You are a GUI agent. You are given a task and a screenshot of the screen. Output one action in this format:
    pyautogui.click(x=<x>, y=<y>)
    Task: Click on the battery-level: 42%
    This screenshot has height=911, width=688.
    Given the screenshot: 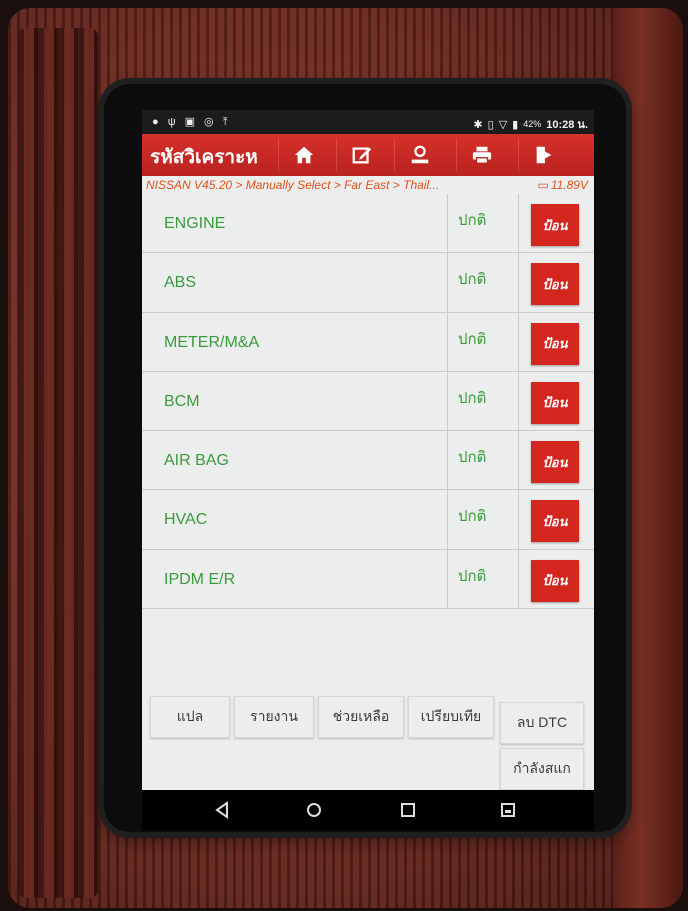 What is the action you would take?
    pyautogui.click(x=532, y=124)
    